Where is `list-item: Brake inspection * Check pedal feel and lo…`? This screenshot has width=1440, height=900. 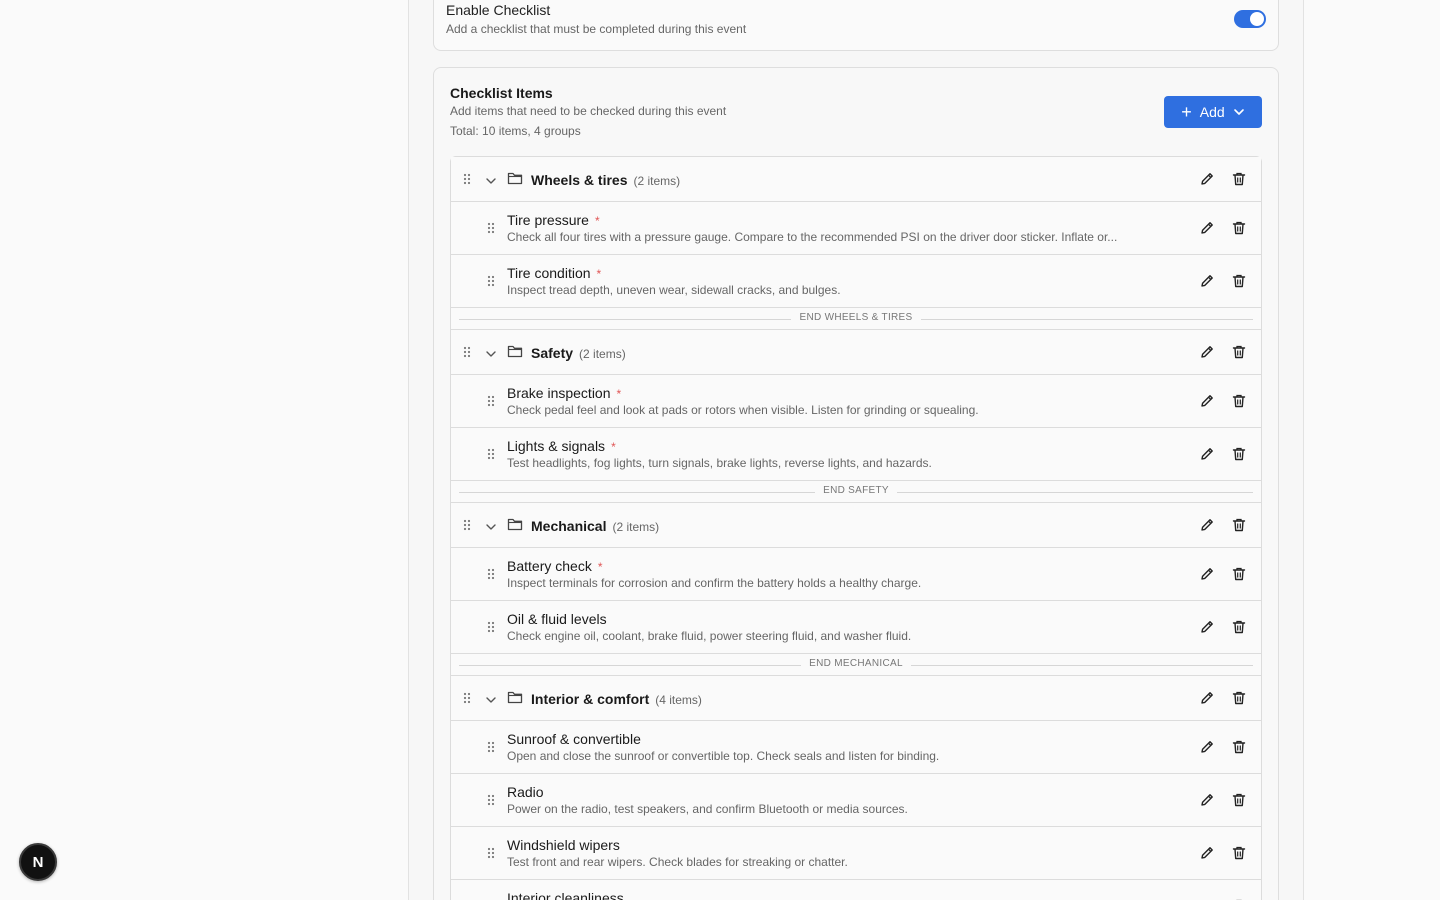
list-item: Brake inspection * Check pedal feel and lo… is located at coordinates (856, 401).